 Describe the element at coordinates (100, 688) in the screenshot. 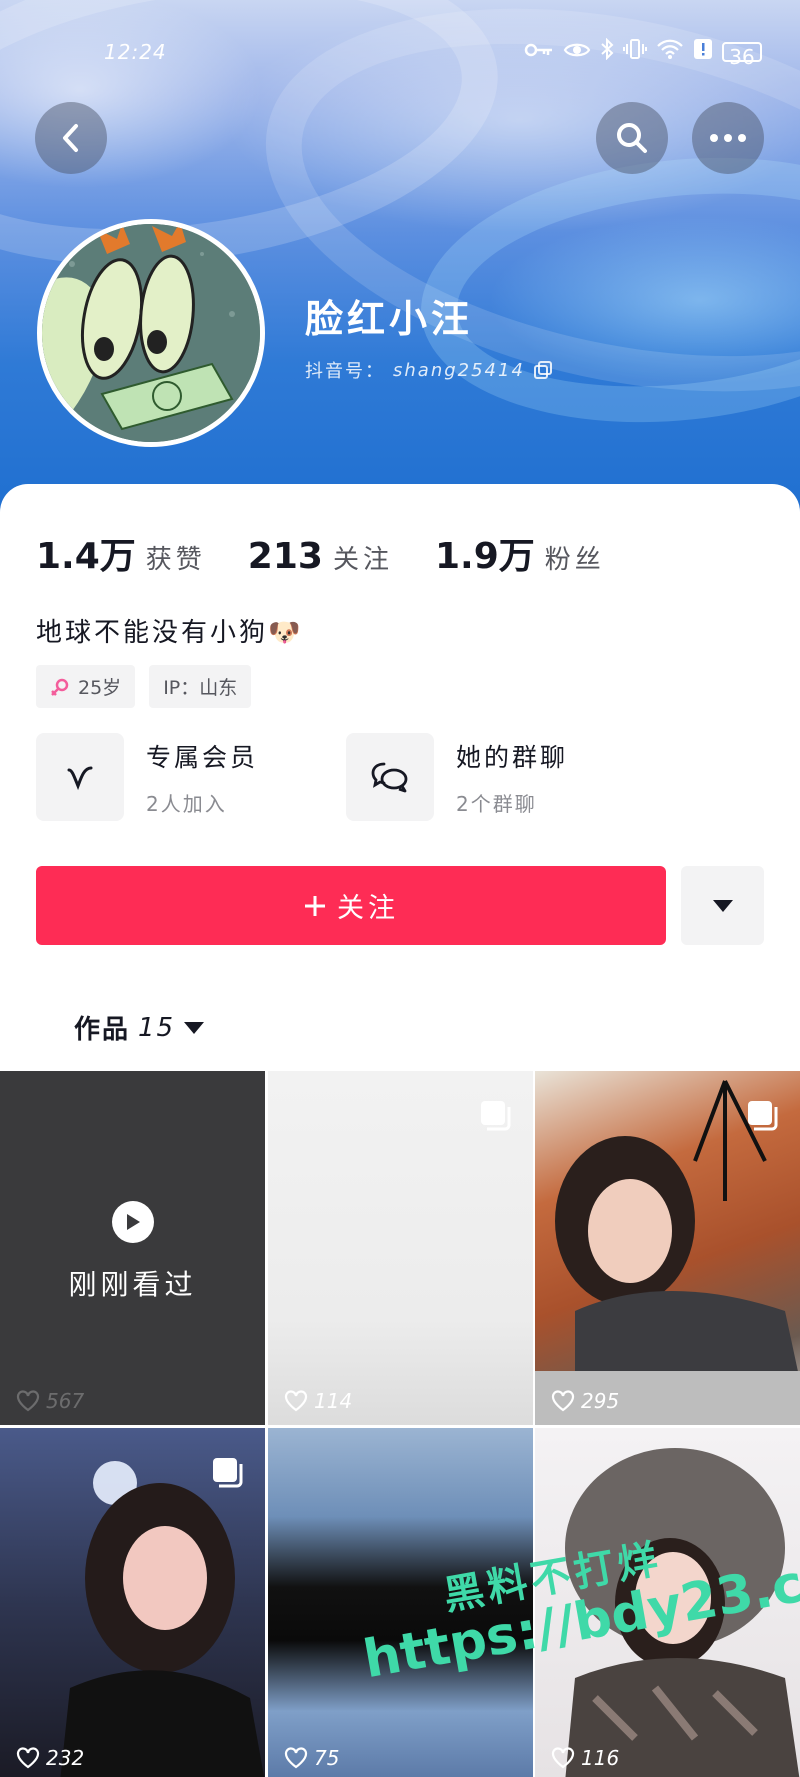

I see `age-text: 25岁` at that location.